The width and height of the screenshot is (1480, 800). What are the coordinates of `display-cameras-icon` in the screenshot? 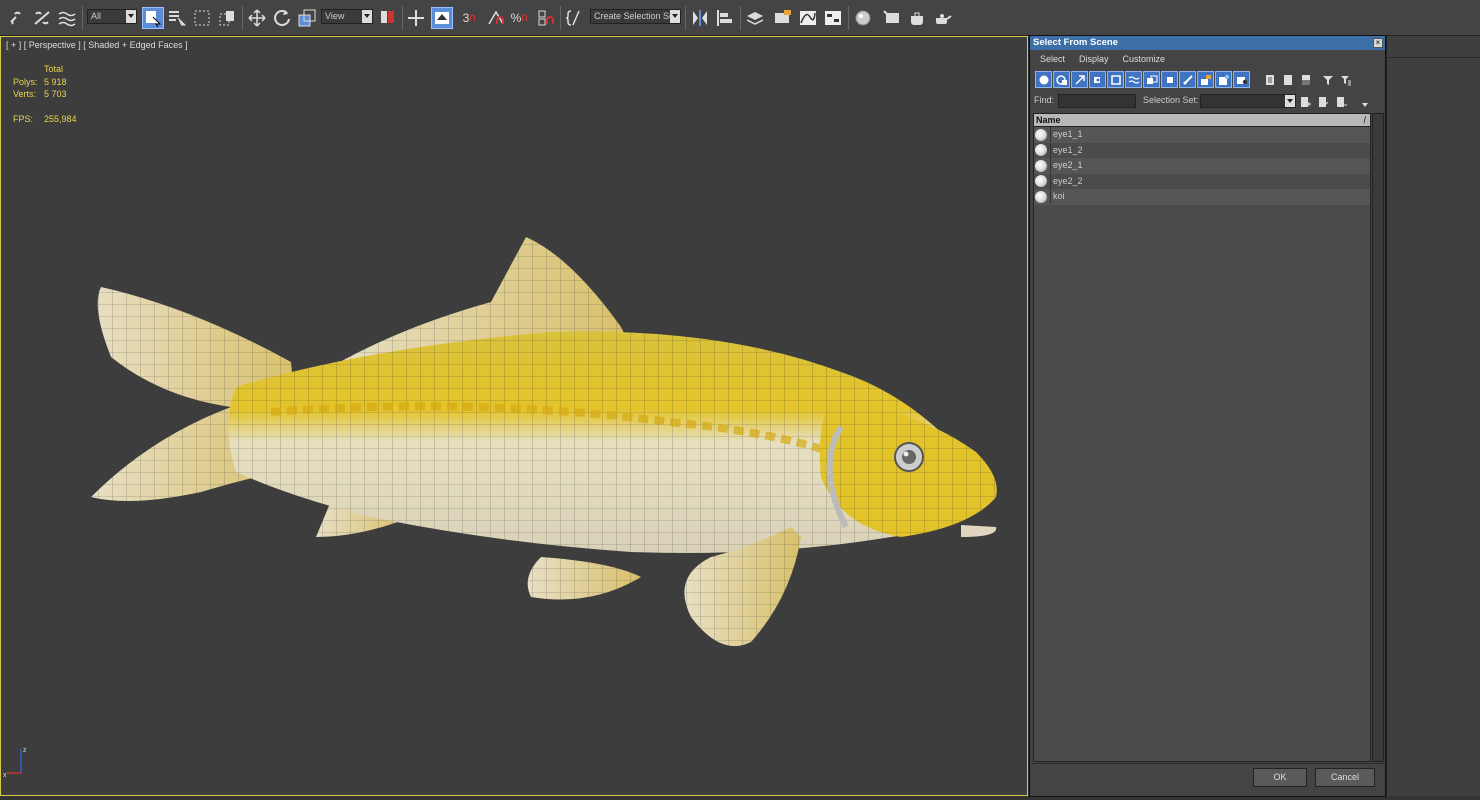 It's located at (1097, 79).